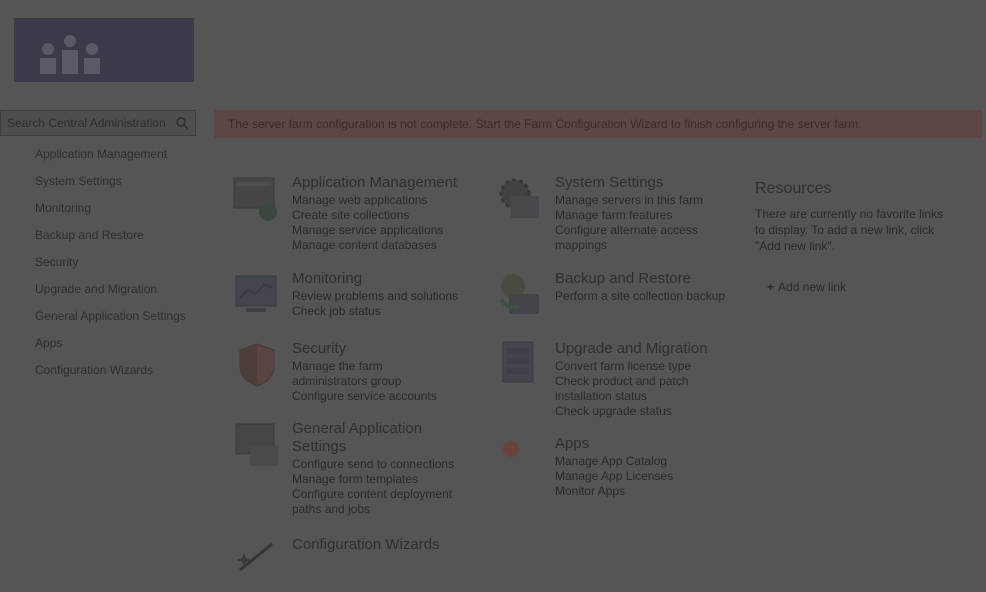 The height and width of the screenshot is (592, 986). What do you see at coordinates (374, 245) in the screenshot?
I see `category-link: Manage content databases` at bounding box center [374, 245].